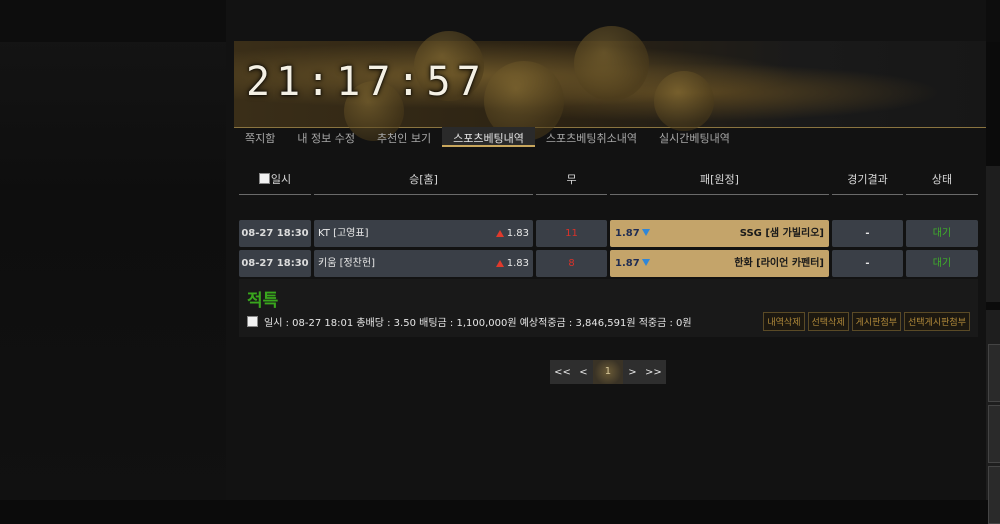 The width and height of the screenshot is (1000, 524). I want to click on draw-bet-option: 11, so click(571, 233).